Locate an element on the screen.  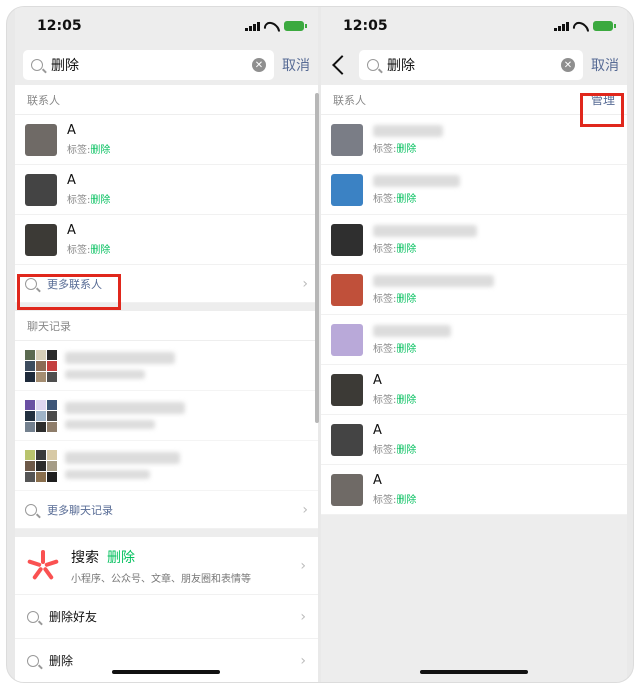
more-chat-history-button: 更多聊天记录 › is located at coordinates (166, 510).